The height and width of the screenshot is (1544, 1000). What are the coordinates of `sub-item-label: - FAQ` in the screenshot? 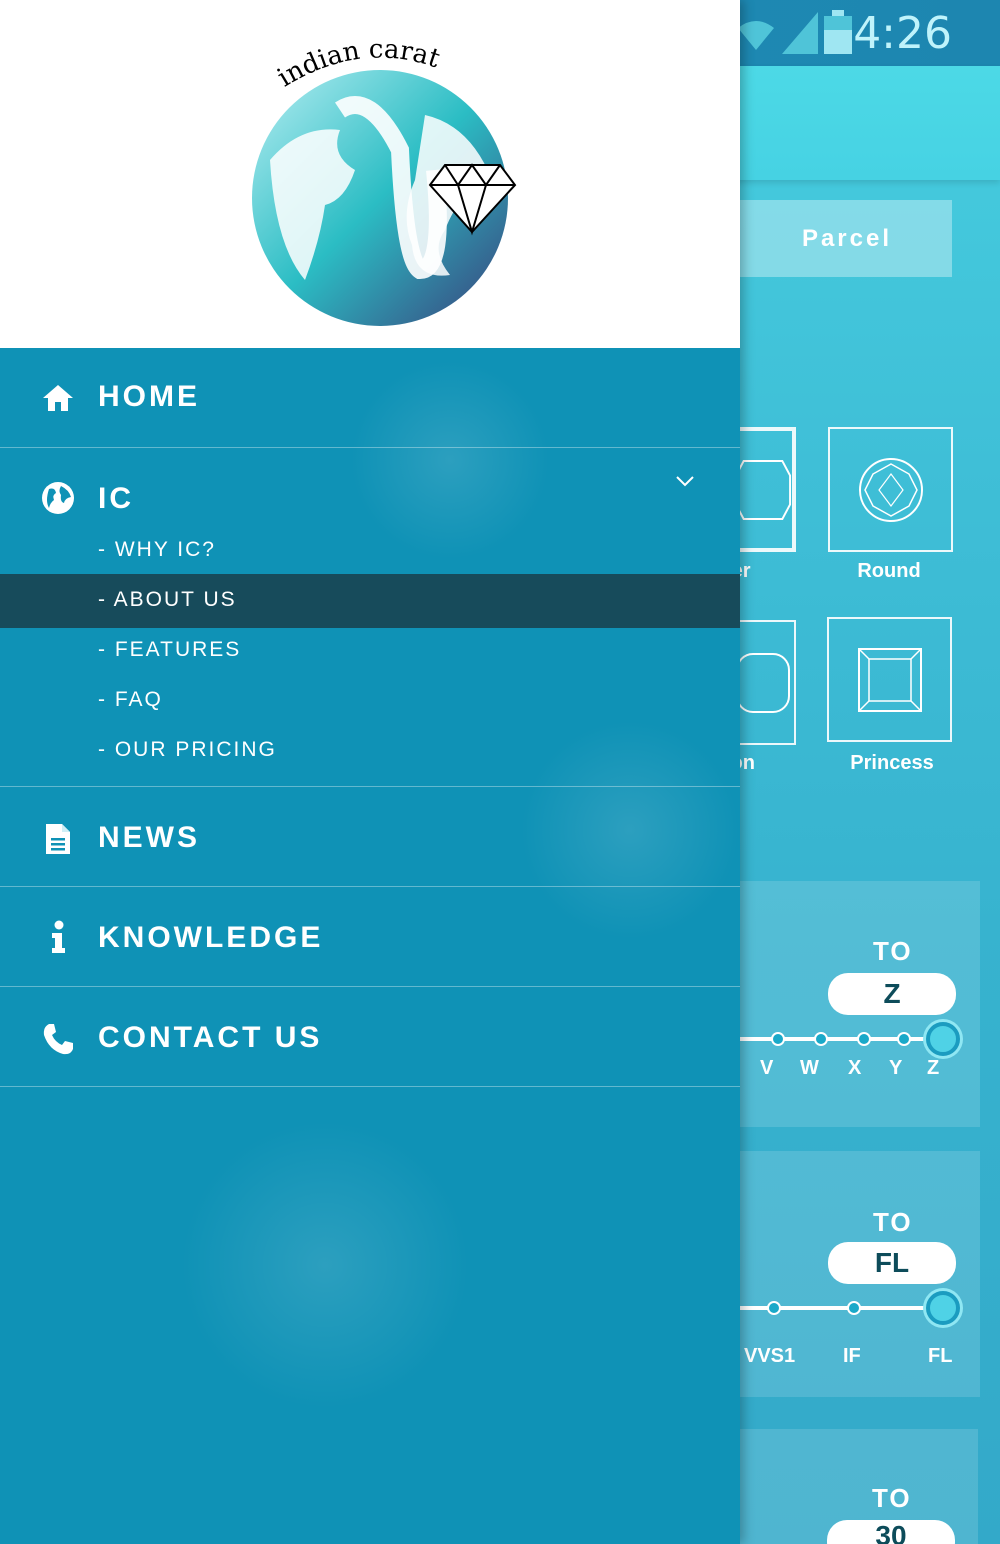 It's located at (130, 699).